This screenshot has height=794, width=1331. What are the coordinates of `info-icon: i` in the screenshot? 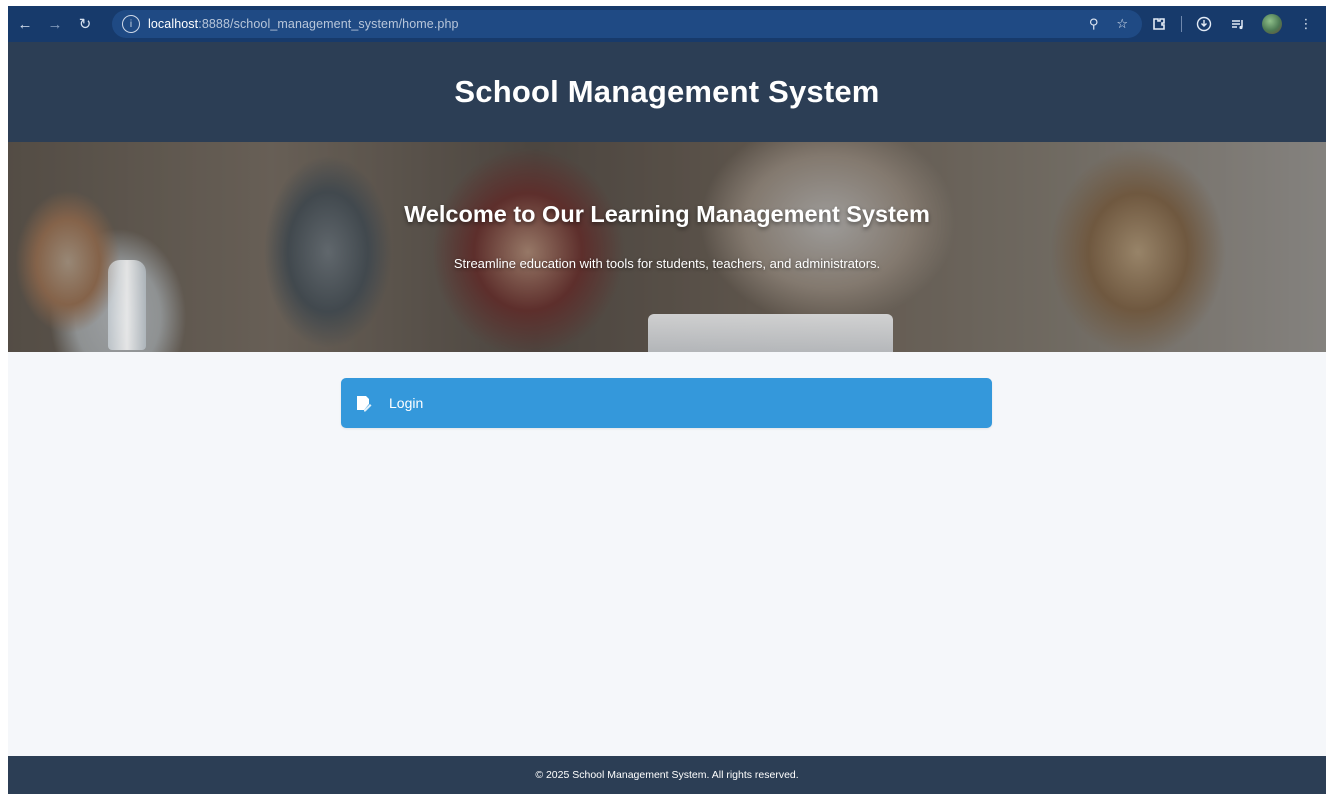 It's located at (131, 24).